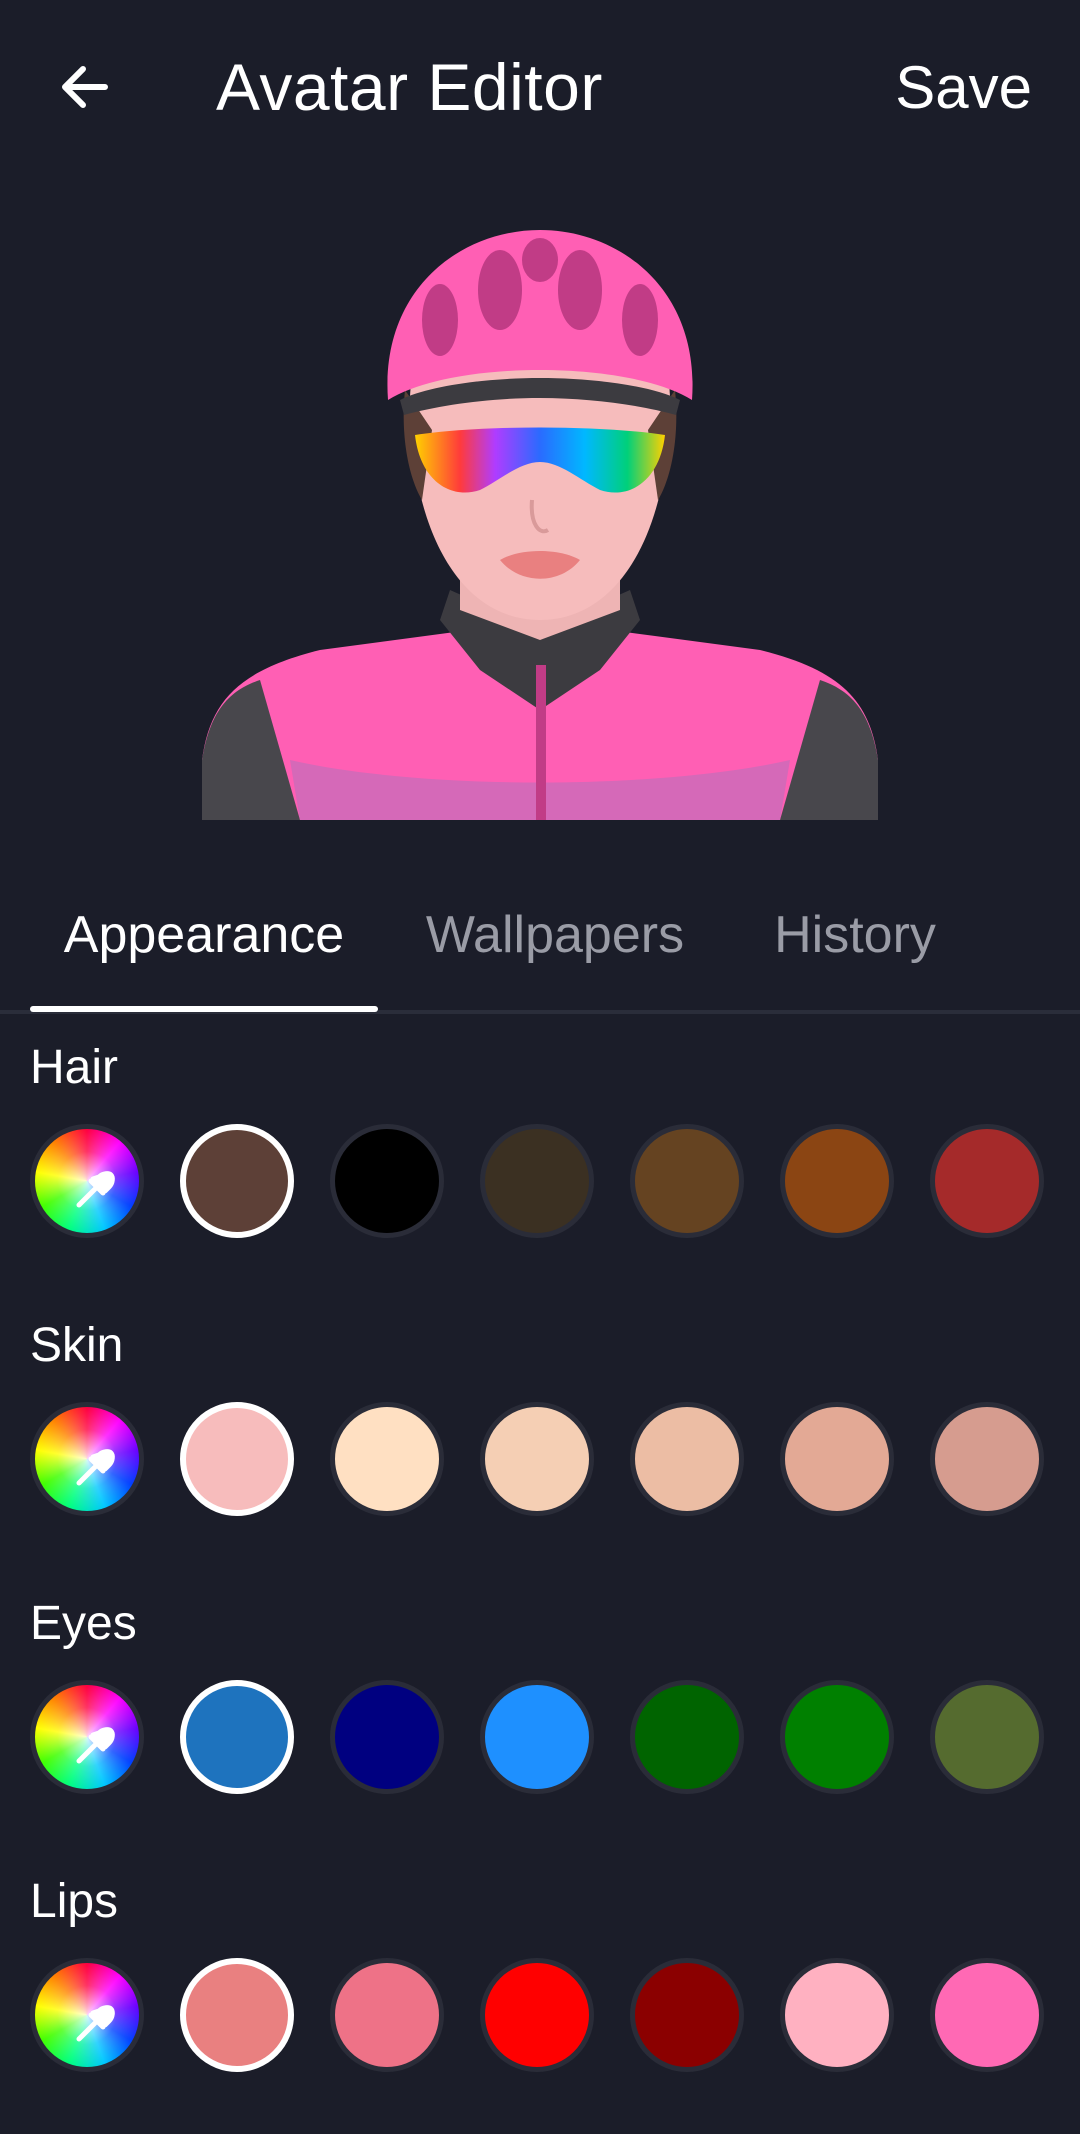 This screenshot has width=1080, height=2134. What do you see at coordinates (555, 935) in the screenshot?
I see `tab-wallpapers: Wallpapers` at bounding box center [555, 935].